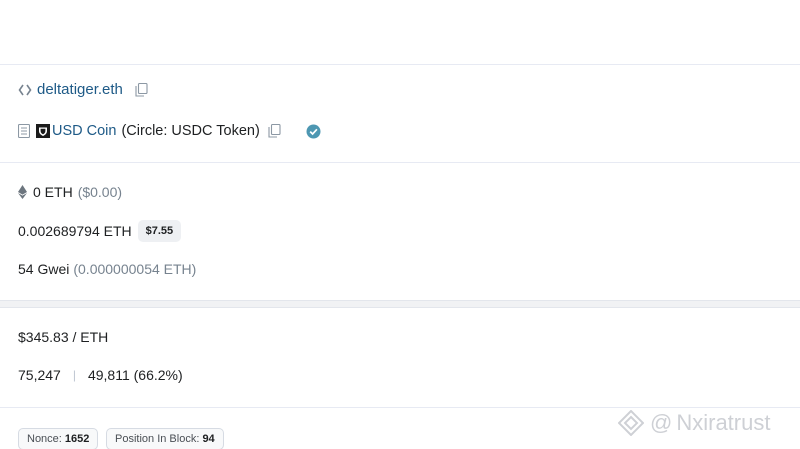 The image size is (800, 449). I want to click on section-band, so click(400, 304).